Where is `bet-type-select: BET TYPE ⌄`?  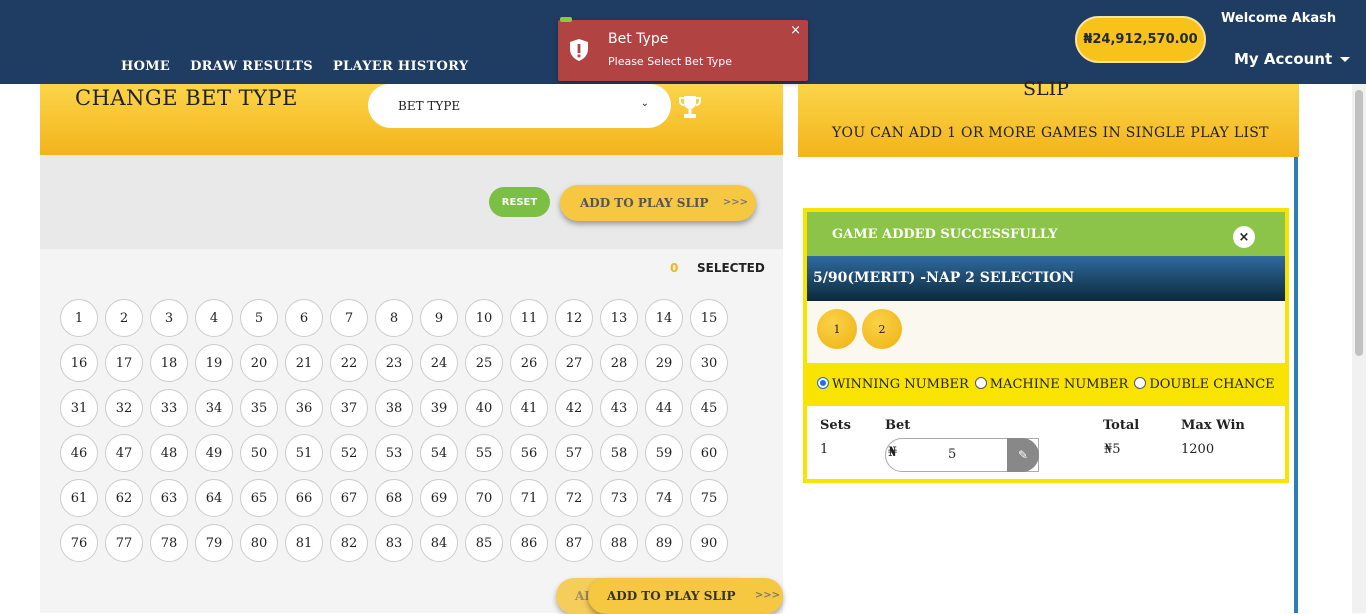
bet-type-select: BET TYPE ⌄ is located at coordinates (519, 106).